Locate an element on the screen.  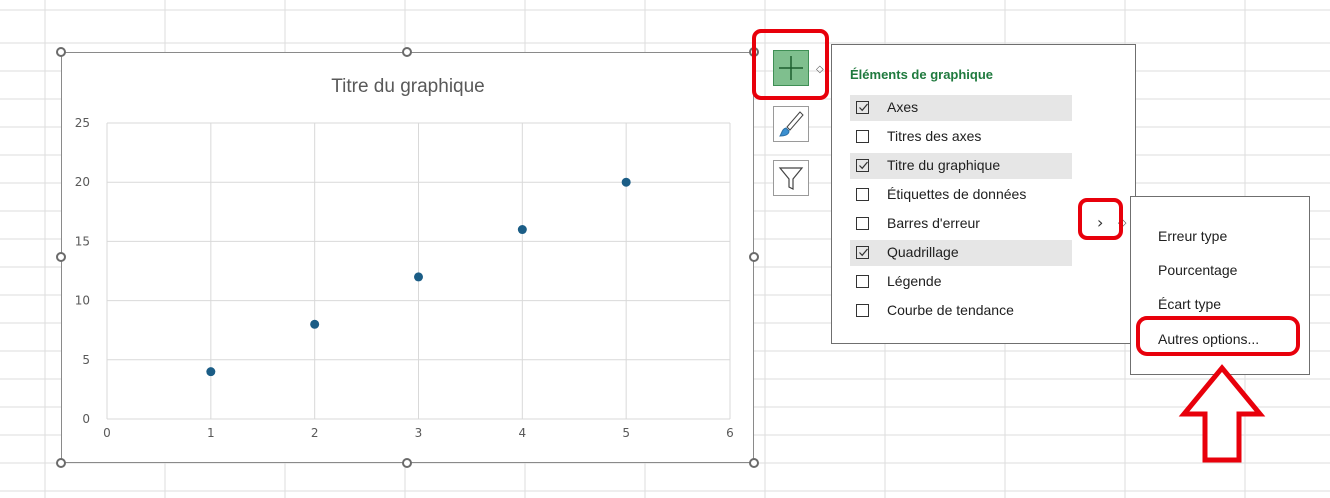
y-tick-label: 5 is located at coordinates (86, 360).